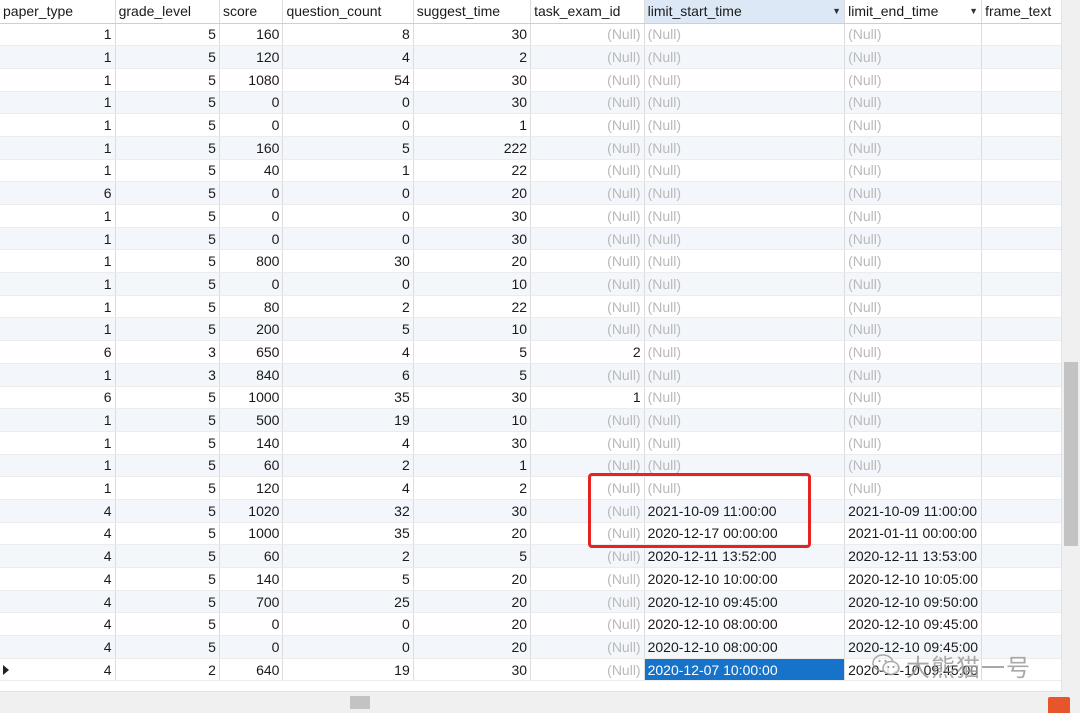 This screenshot has width=1080, height=713. I want to click on cell-limit-start-time: 2020-12-17 00:00:00, so click(745, 534).